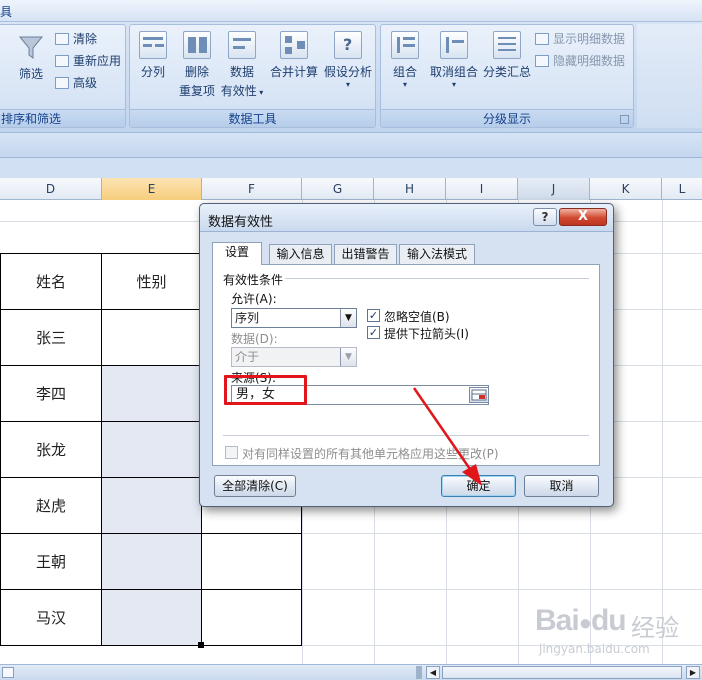 The height and width of the screenshot is (680, 702). I want to click on cell-name: 王朝, so click(51, 561).